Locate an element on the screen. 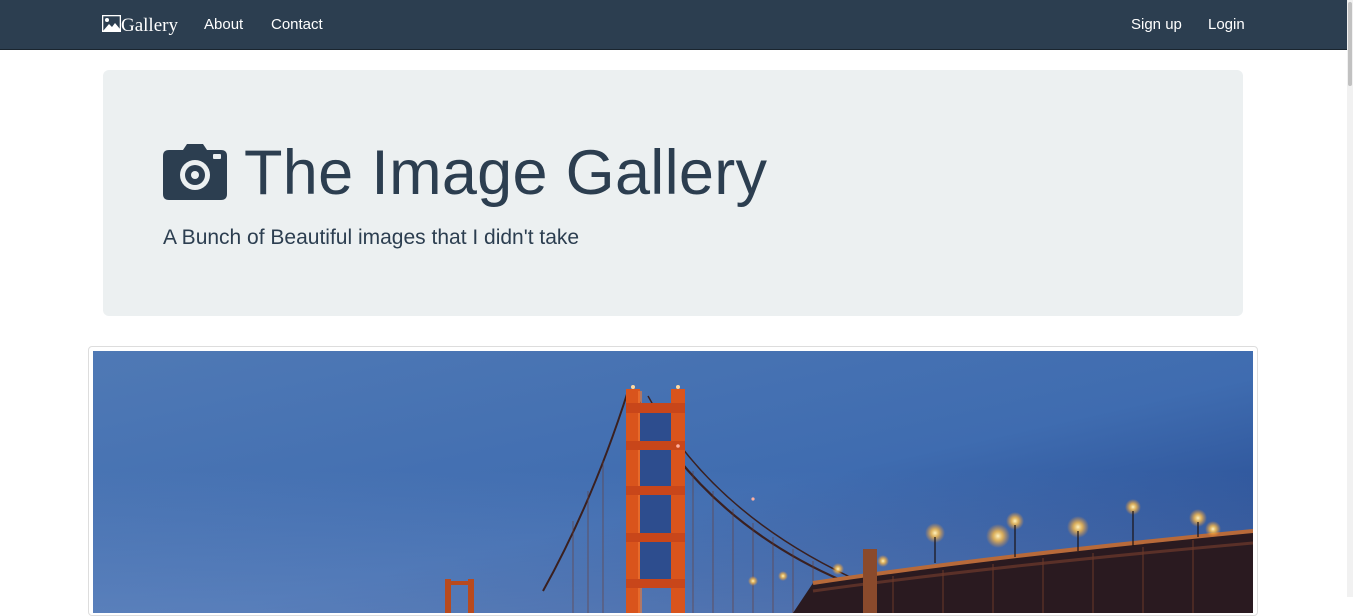 The image size is (1353, 616). navbar: Gallery About Contact Sign up Login is located at coordinates (676, 25).